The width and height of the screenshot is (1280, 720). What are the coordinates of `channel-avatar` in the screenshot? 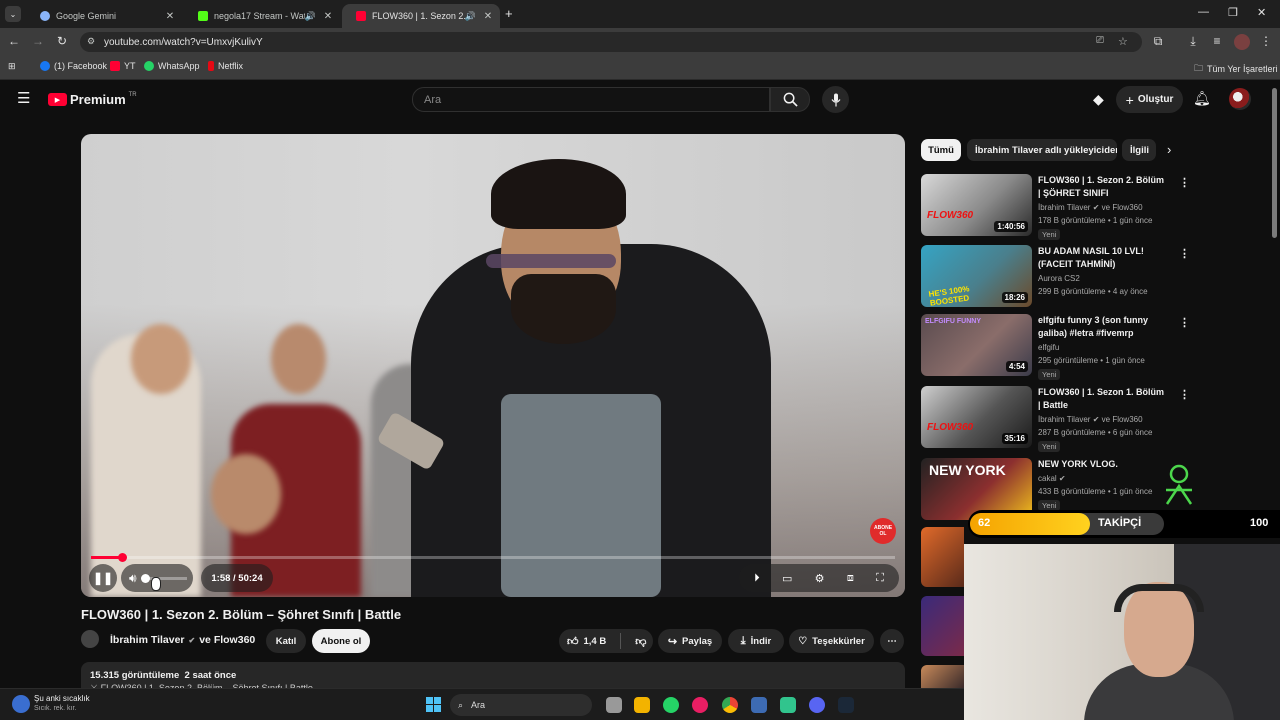 It's located at (90, 639).